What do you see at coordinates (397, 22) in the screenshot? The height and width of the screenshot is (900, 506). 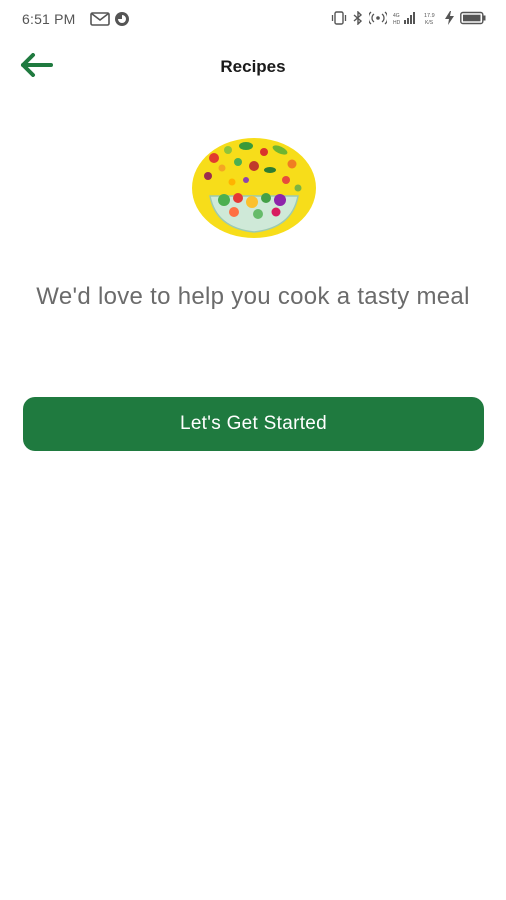 I see `svg-text: HD` at bounding box center [397, 22].